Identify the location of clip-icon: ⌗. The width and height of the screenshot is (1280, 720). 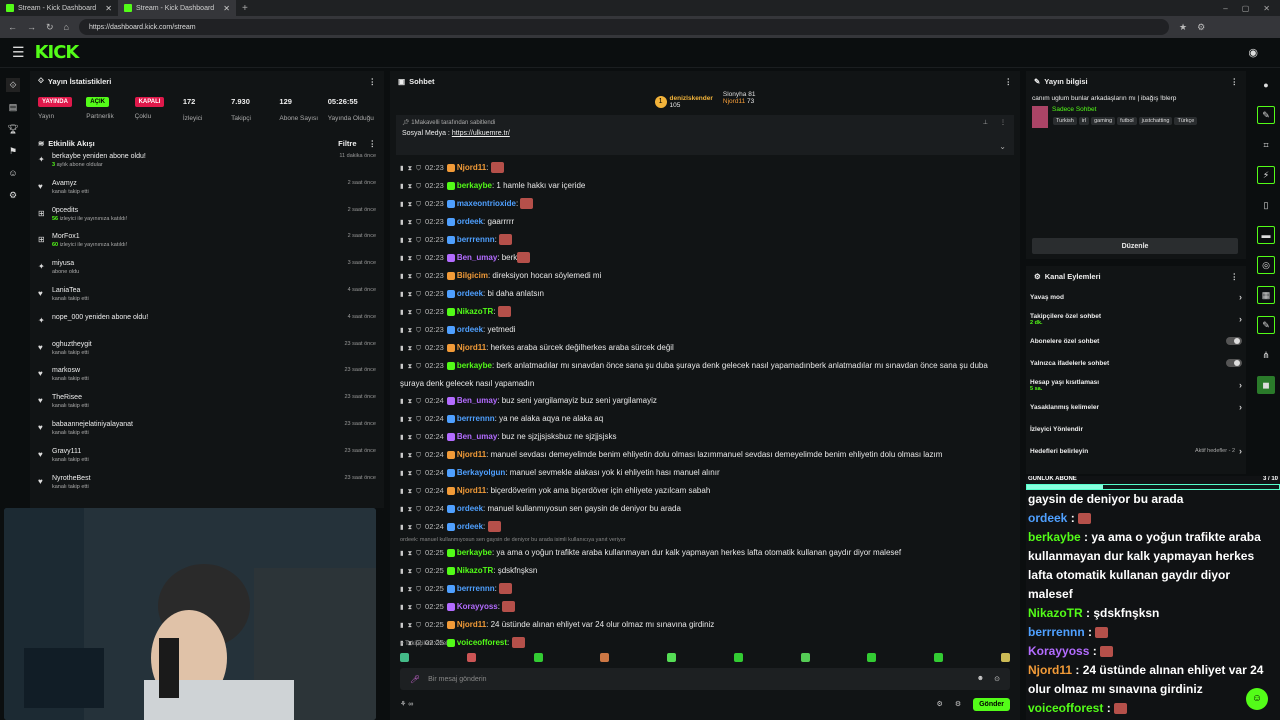
(1266, 145).